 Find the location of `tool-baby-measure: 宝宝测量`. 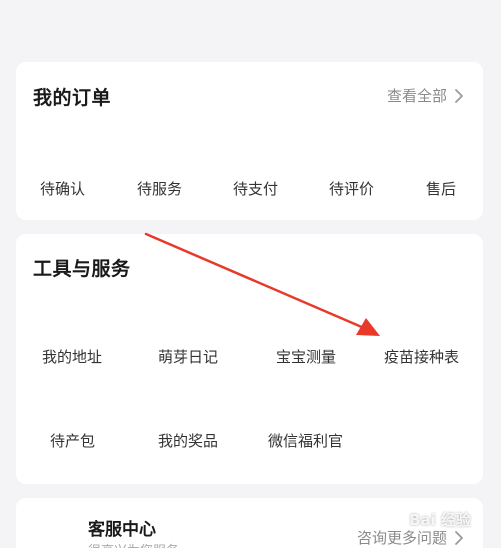

tool-baby-measure: 宝宝测量 is located at coordinates (306, 356).